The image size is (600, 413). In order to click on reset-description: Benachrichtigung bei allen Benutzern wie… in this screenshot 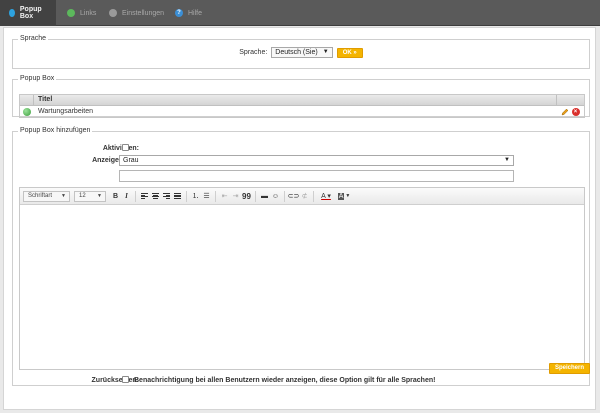, I will do `click(285, 380)`.